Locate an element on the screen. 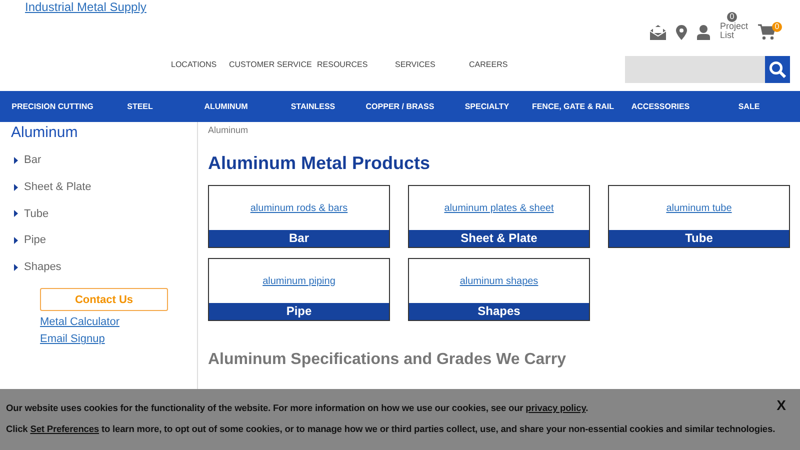 This screenshot has height=450, width=800. cookie-notice-text: Click Set Preferences to learn more, to opt out of some cookies, or to manage how we or third parties collect, use, and share your non-essential cookies and similar technologies. is located at coordinates (391, 429).